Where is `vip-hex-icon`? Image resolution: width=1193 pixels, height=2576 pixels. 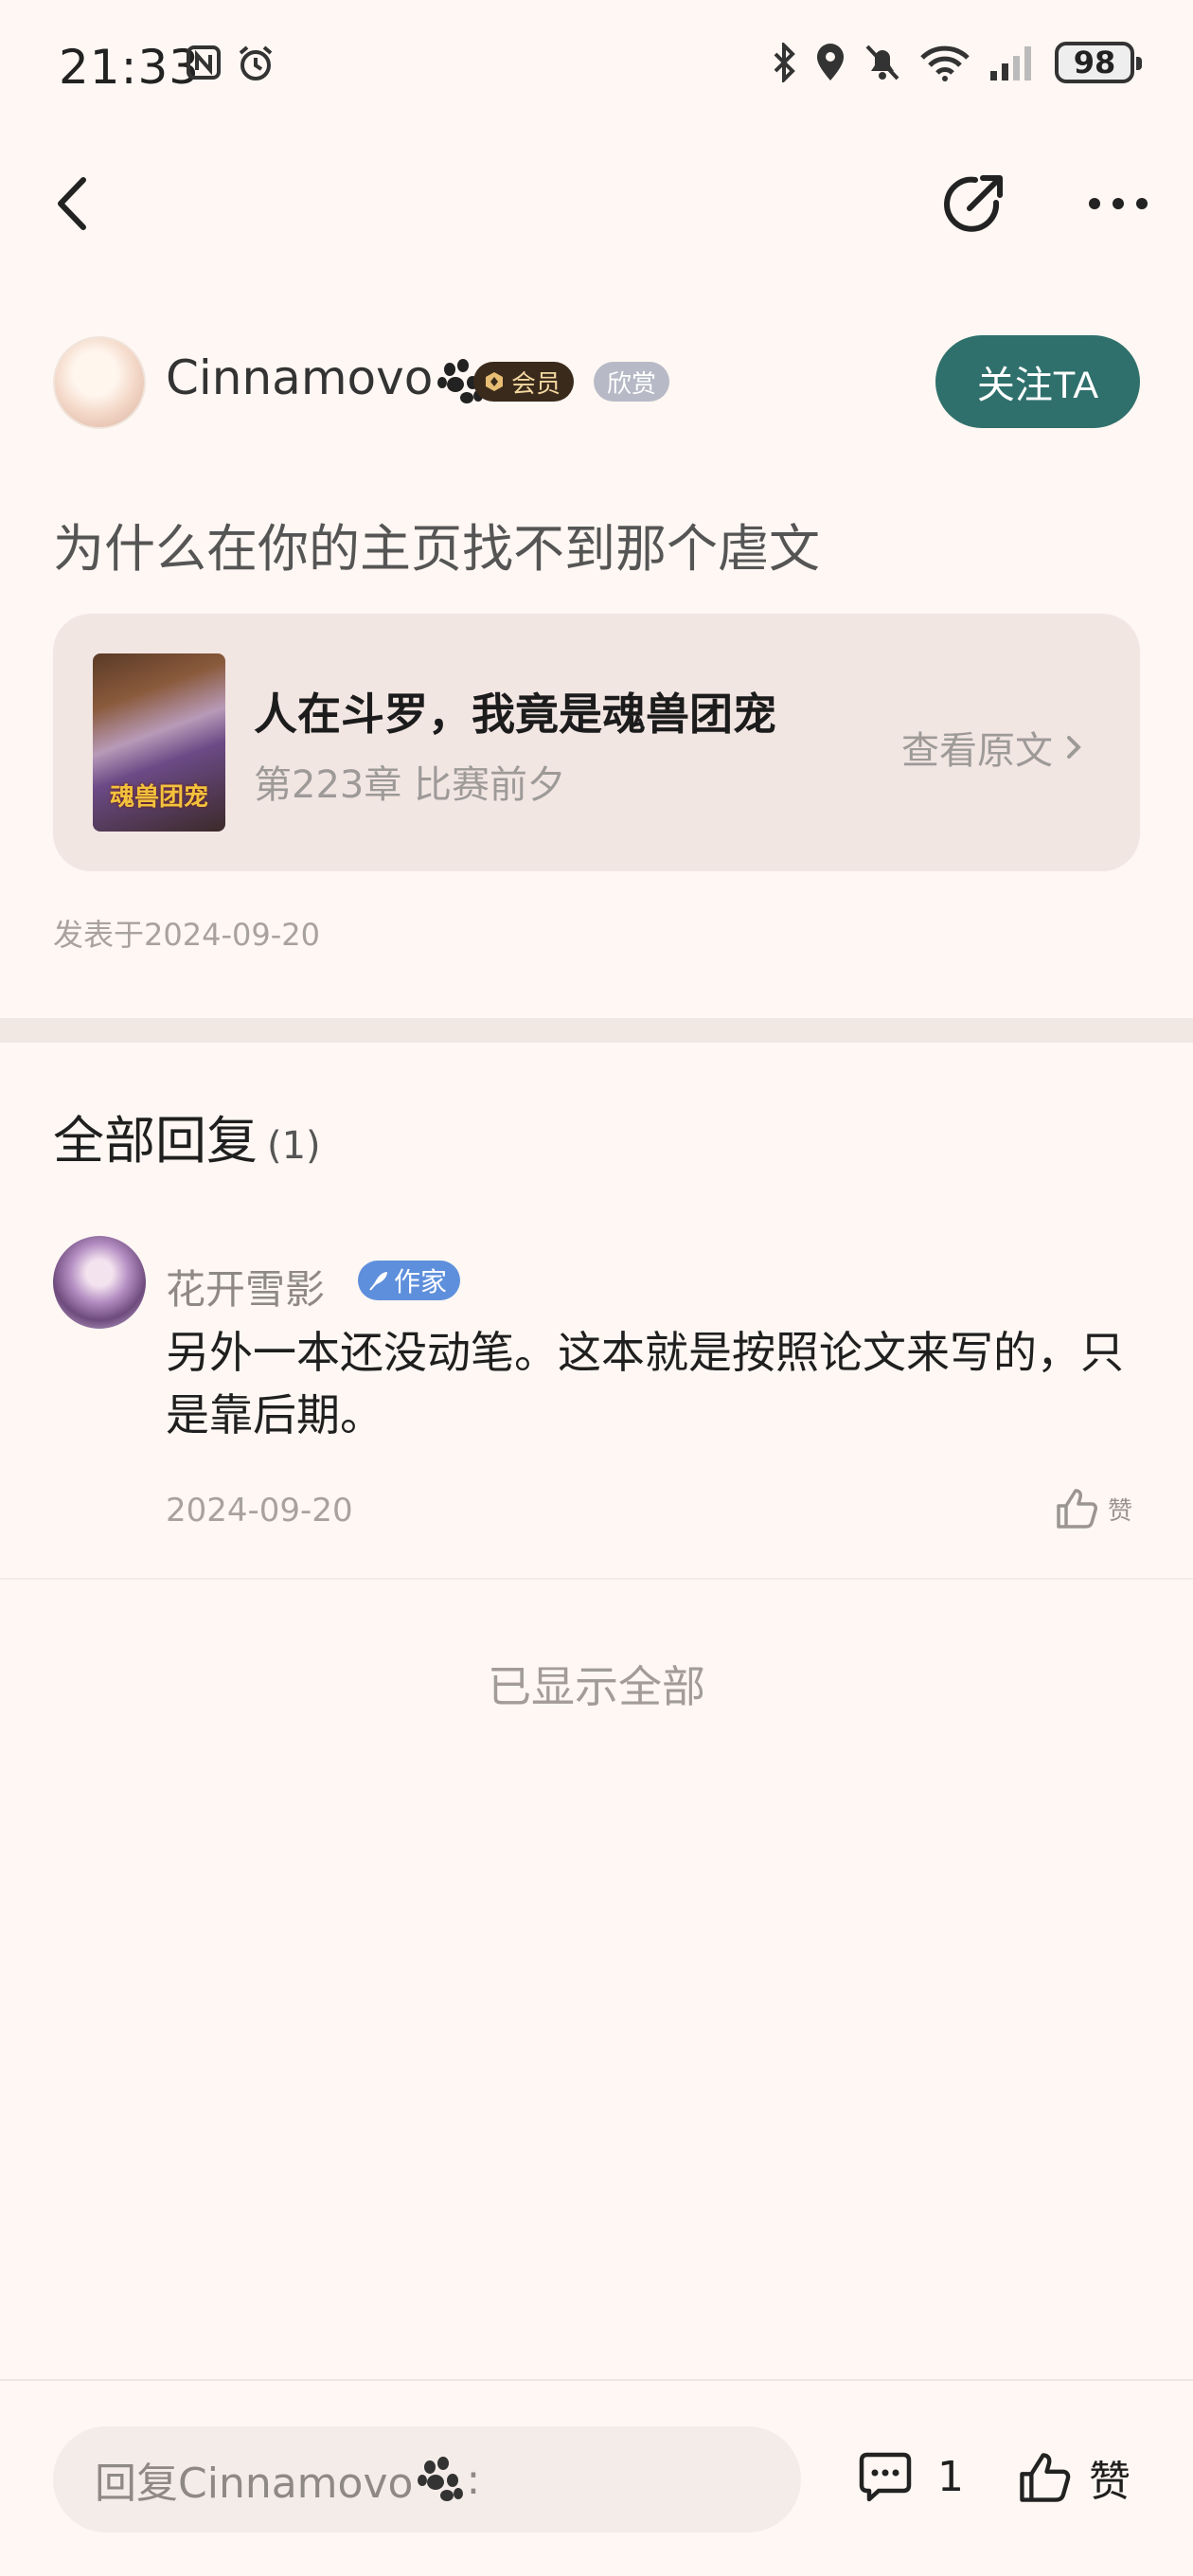
vip-hex-icon is located at coordinates (494, 381).